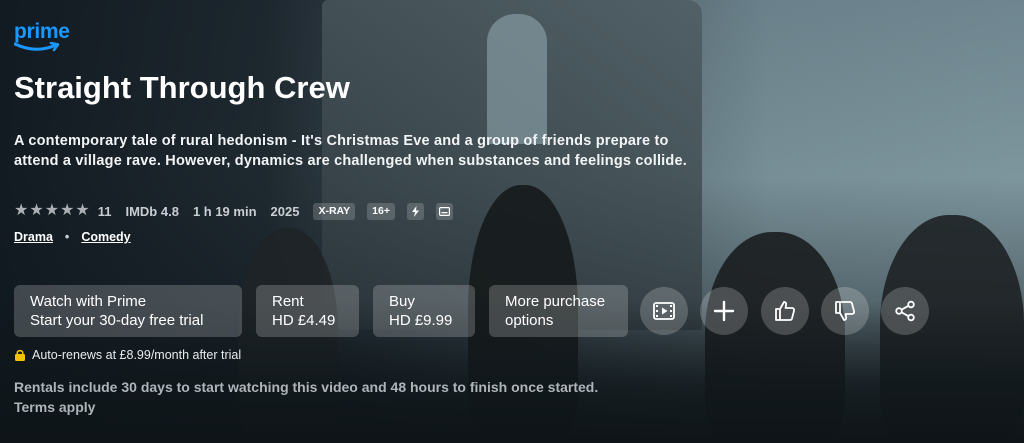 The width and height of the screenshot is (1024, 443). Describe the element at coordinates (72, 237) in the screenshot. I see `genre-list: Drama • Comedy` at that location.